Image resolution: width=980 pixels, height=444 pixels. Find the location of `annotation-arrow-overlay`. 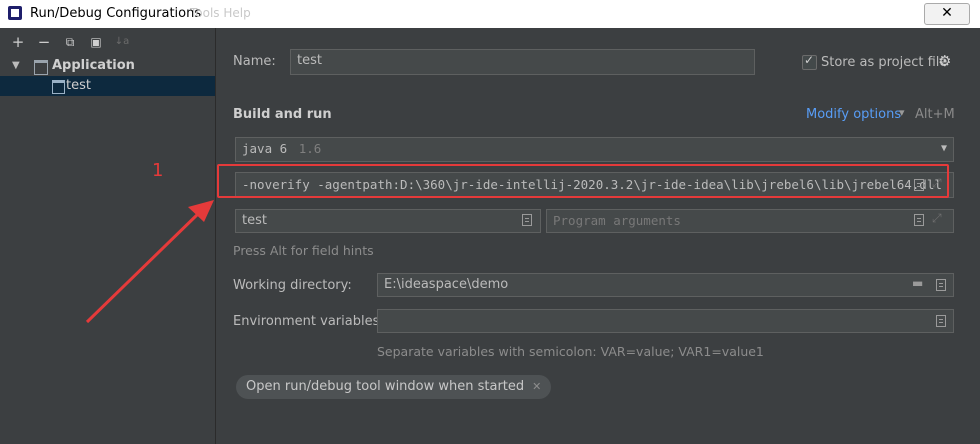

annotation-arrow-overlay is located at coordinates (149, 262).